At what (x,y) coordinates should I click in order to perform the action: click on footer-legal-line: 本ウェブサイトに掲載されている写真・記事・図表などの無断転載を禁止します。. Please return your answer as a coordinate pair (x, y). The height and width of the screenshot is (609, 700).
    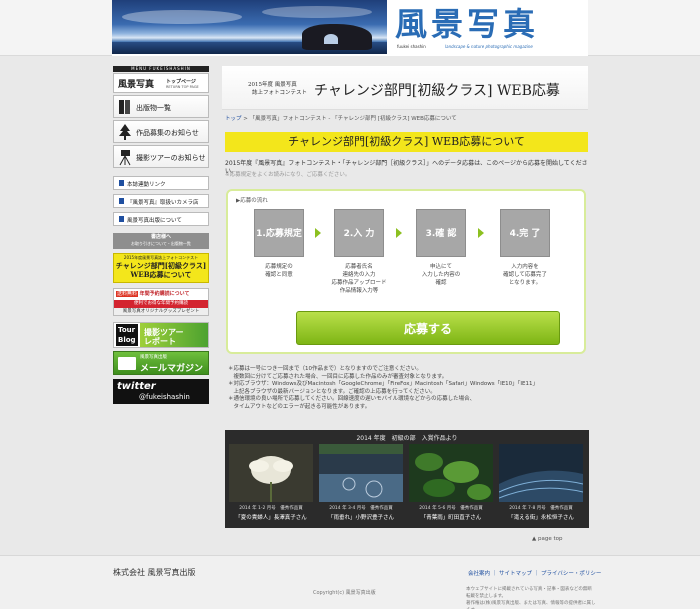
    Looking at the image, I should click on (529, 593).